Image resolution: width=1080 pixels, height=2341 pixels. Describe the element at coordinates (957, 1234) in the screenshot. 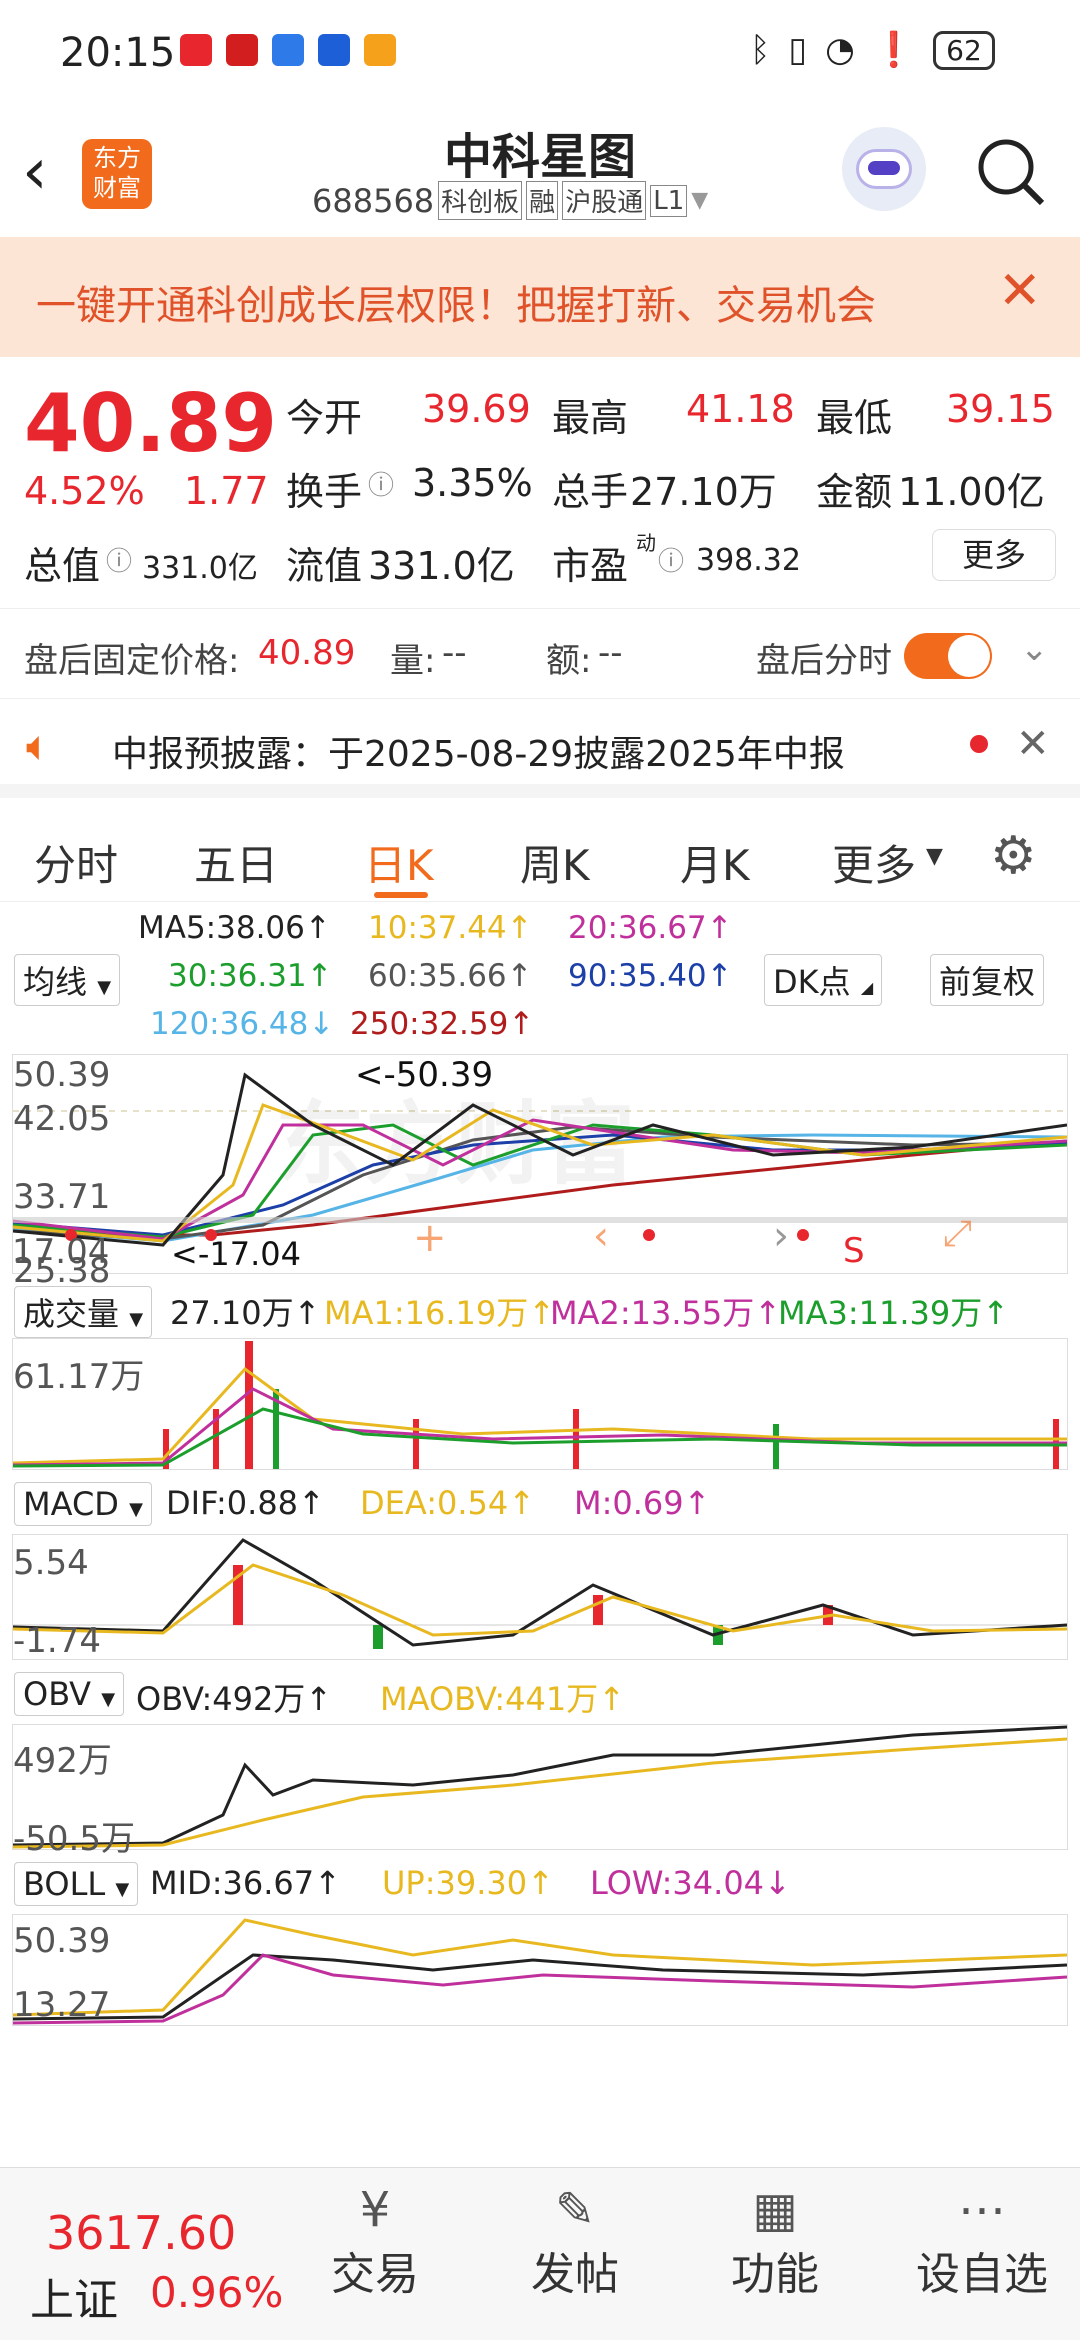

I see `expand-icon: ⤢` at that location.